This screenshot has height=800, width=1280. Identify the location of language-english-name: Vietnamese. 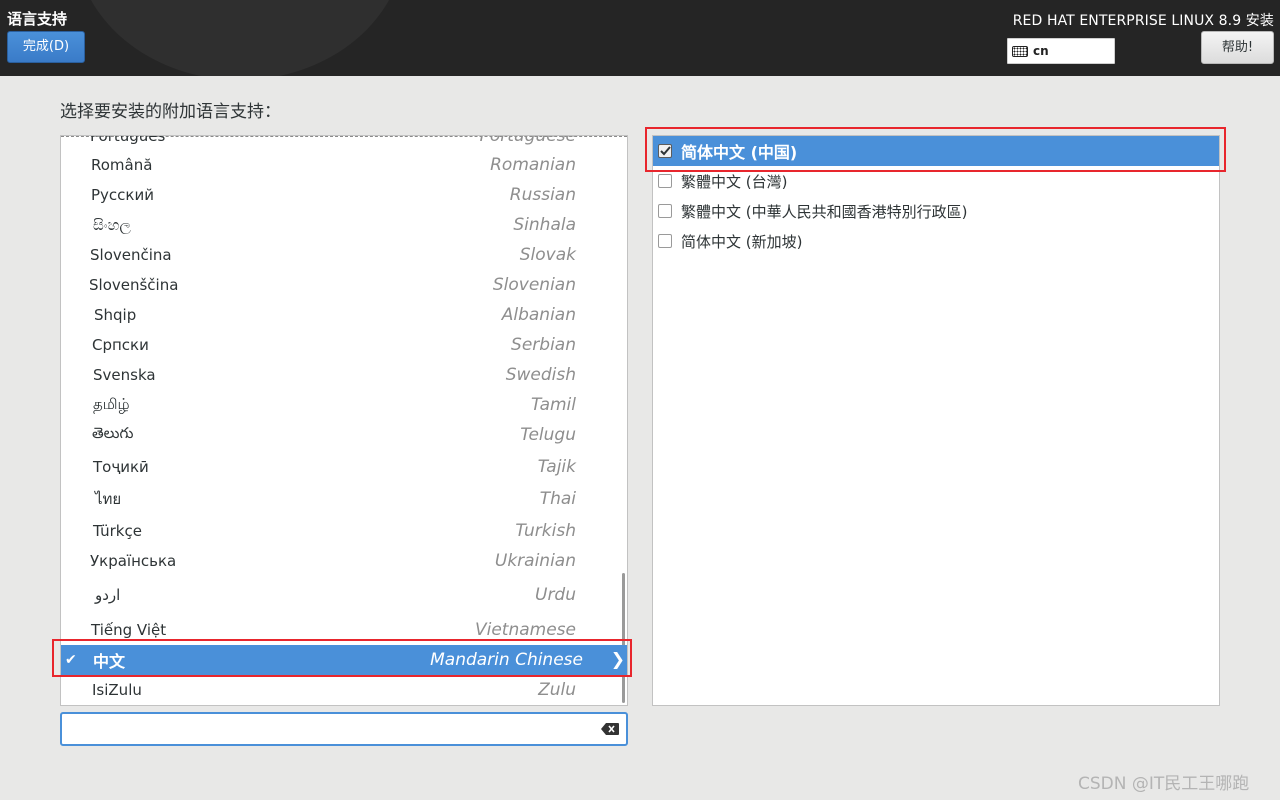
(525, 630).